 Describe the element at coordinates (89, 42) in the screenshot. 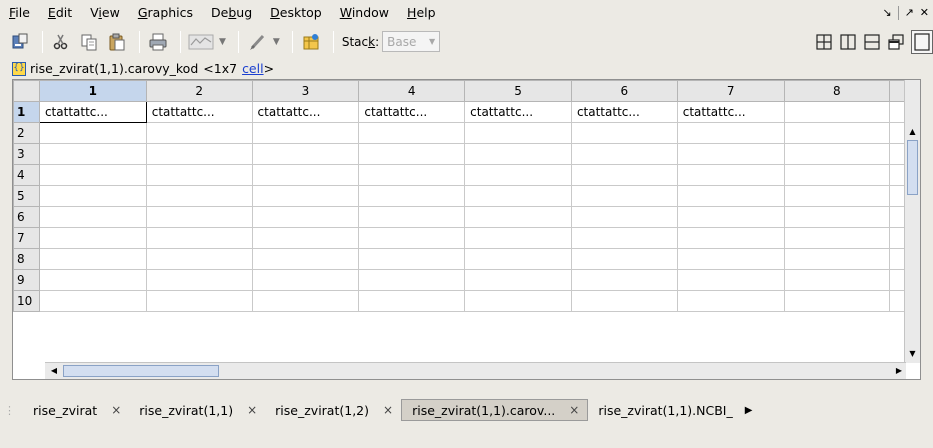

I see `copy-icon` at that location.